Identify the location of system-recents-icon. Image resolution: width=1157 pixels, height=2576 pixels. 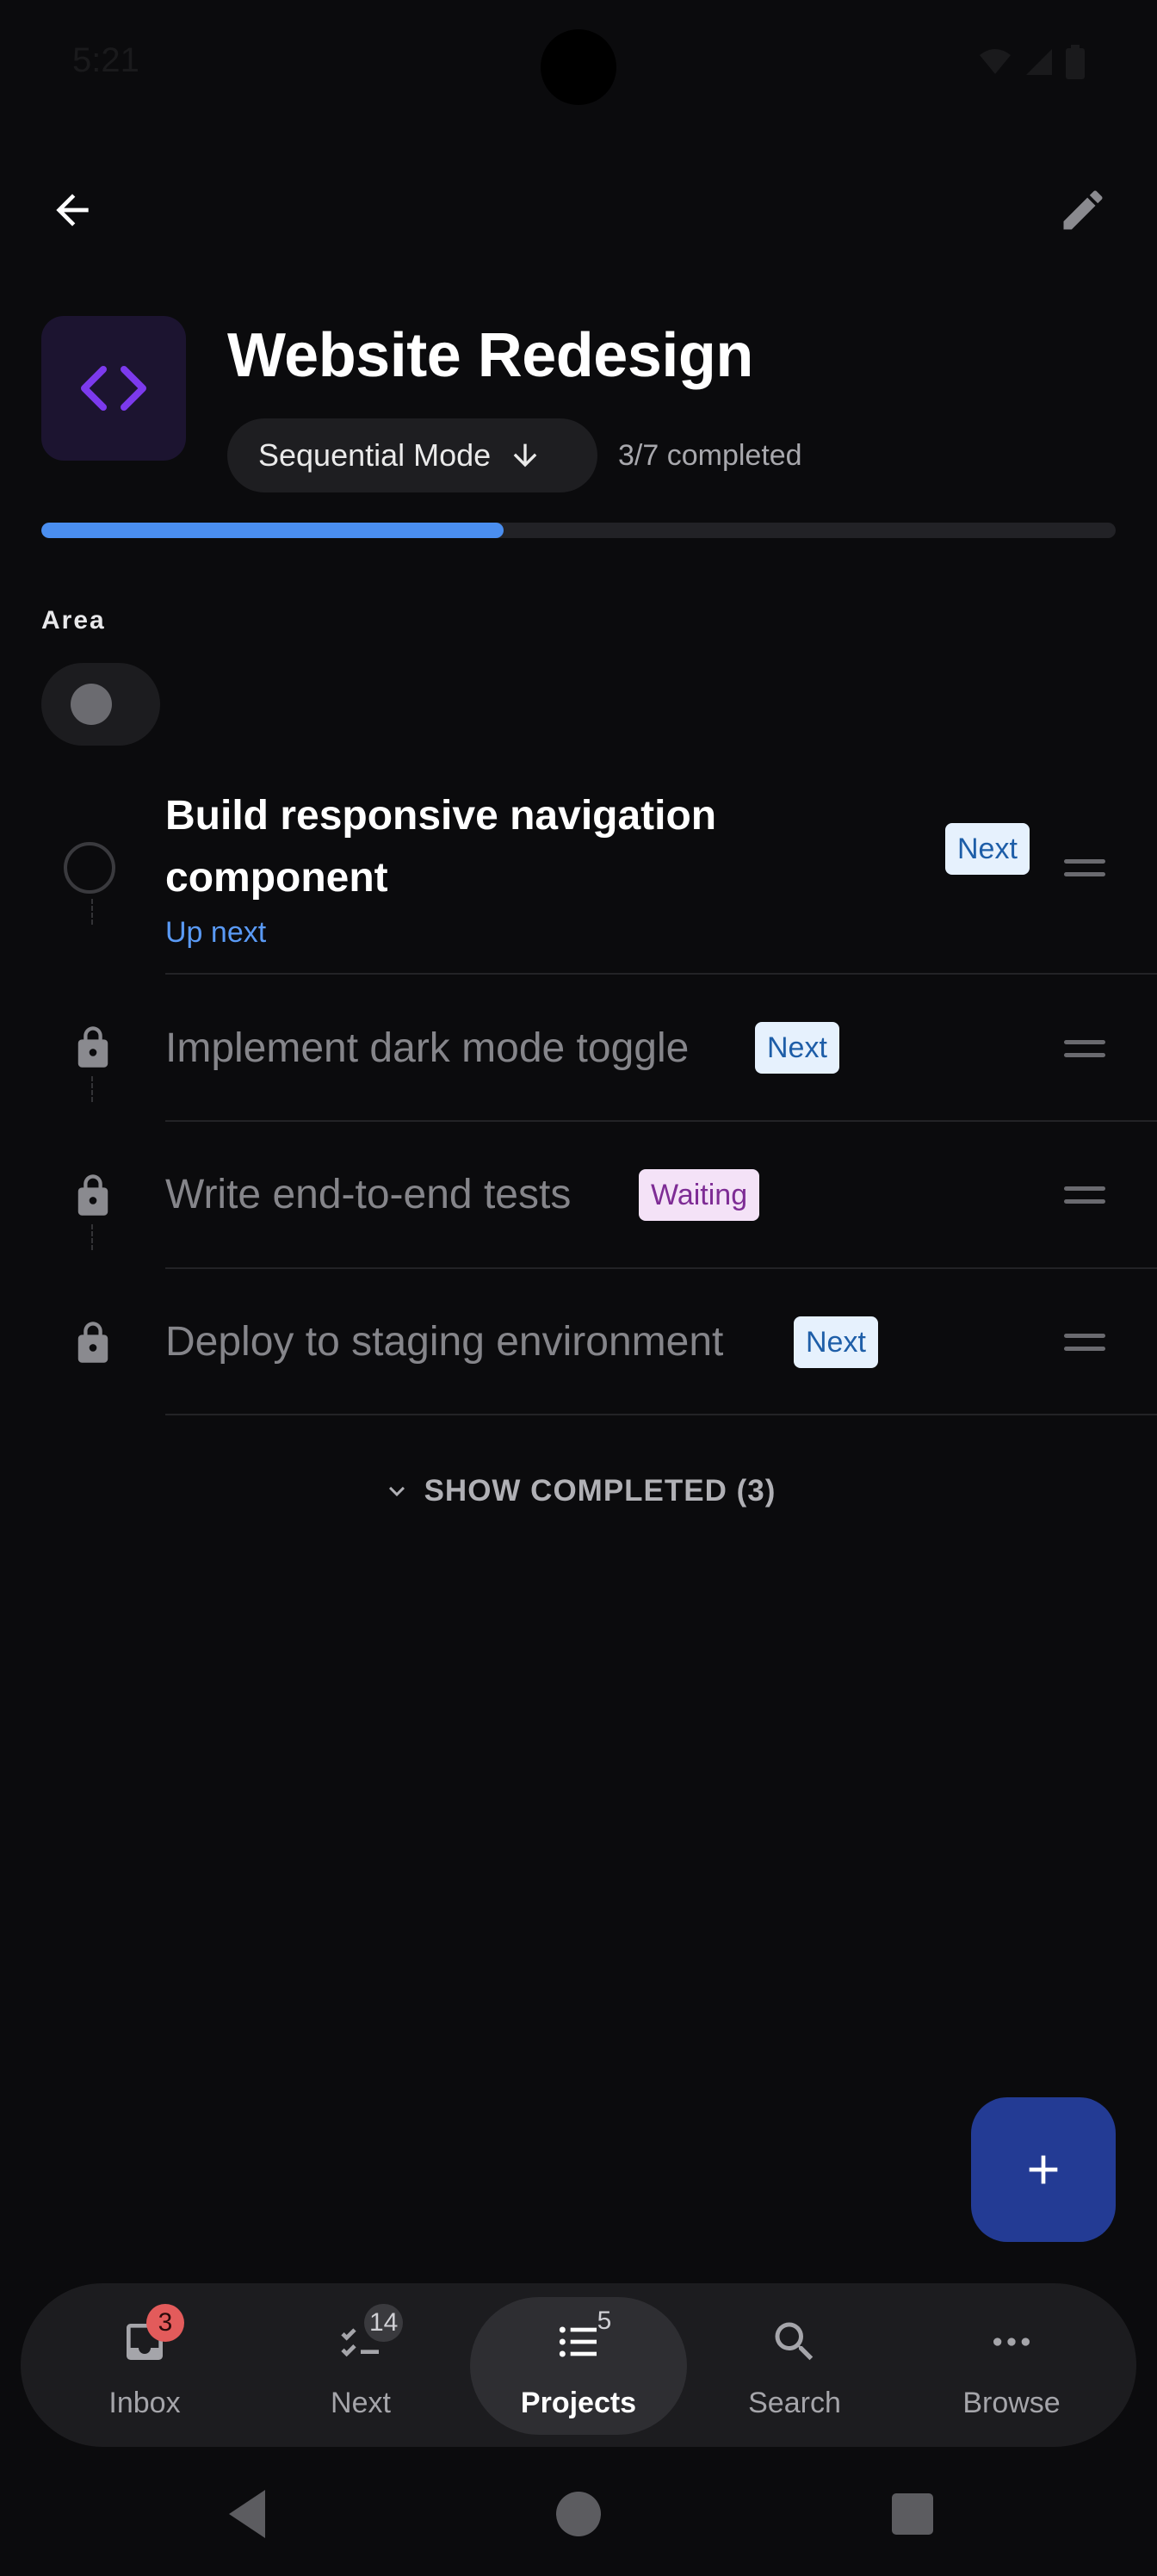
(913, 2514).